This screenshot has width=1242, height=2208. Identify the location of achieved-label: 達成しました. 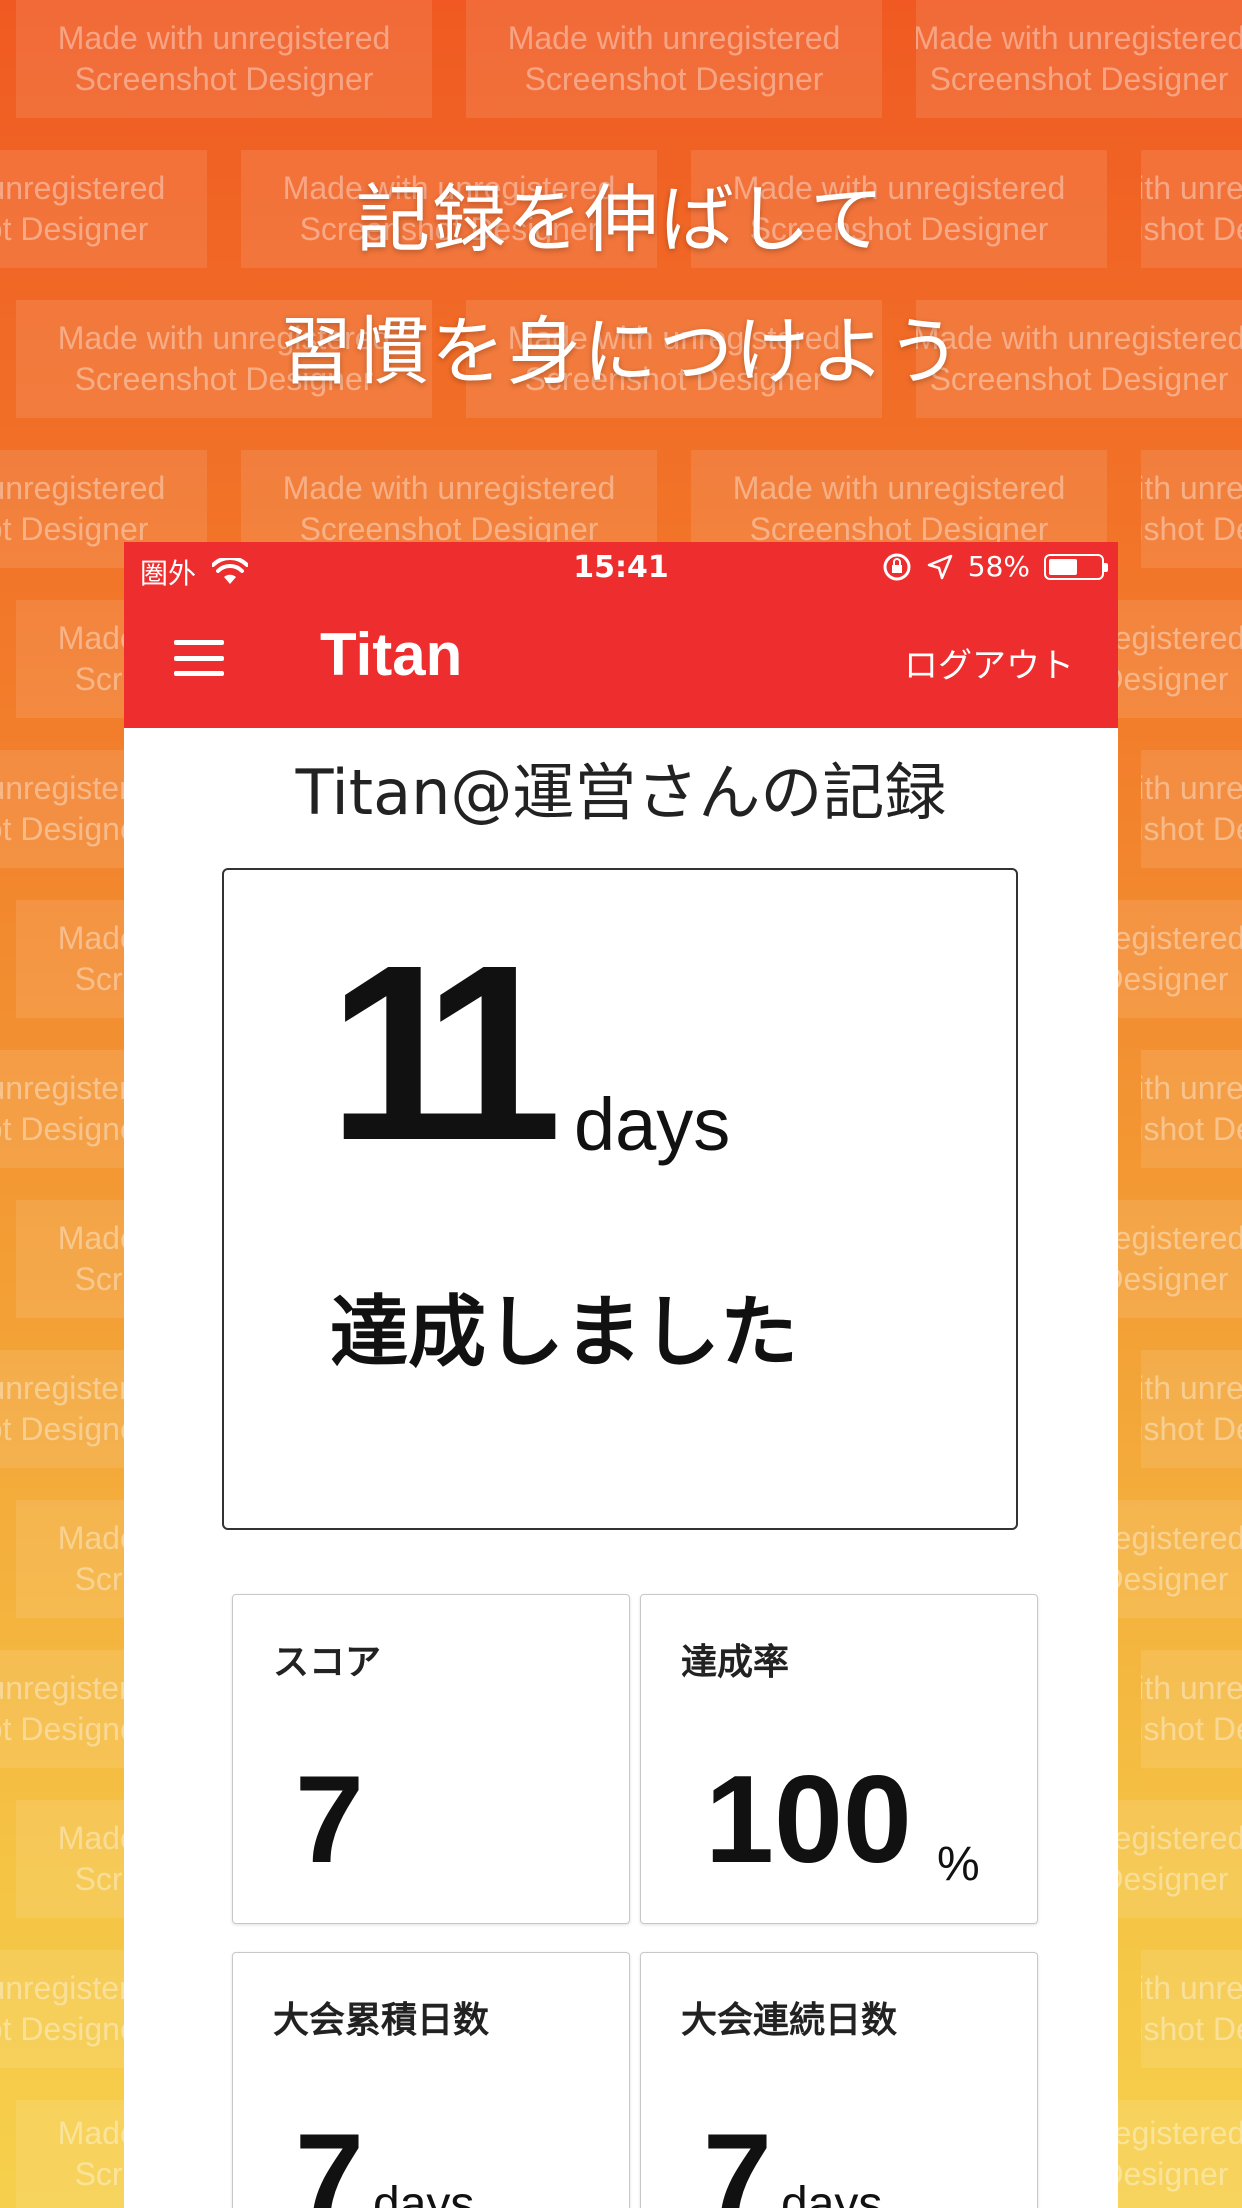
(564, 1333).